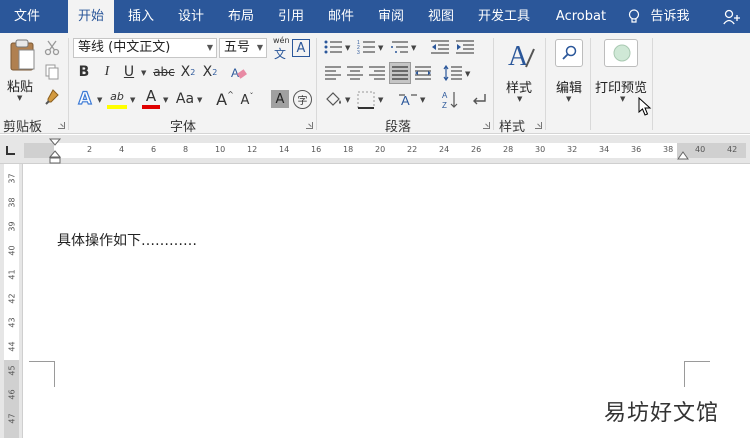 The width and height of the screenshot is (750, 438). Describe the element at coordinates (241, 16) in the screenshot. I see `tab-layout: 布局` at that location.